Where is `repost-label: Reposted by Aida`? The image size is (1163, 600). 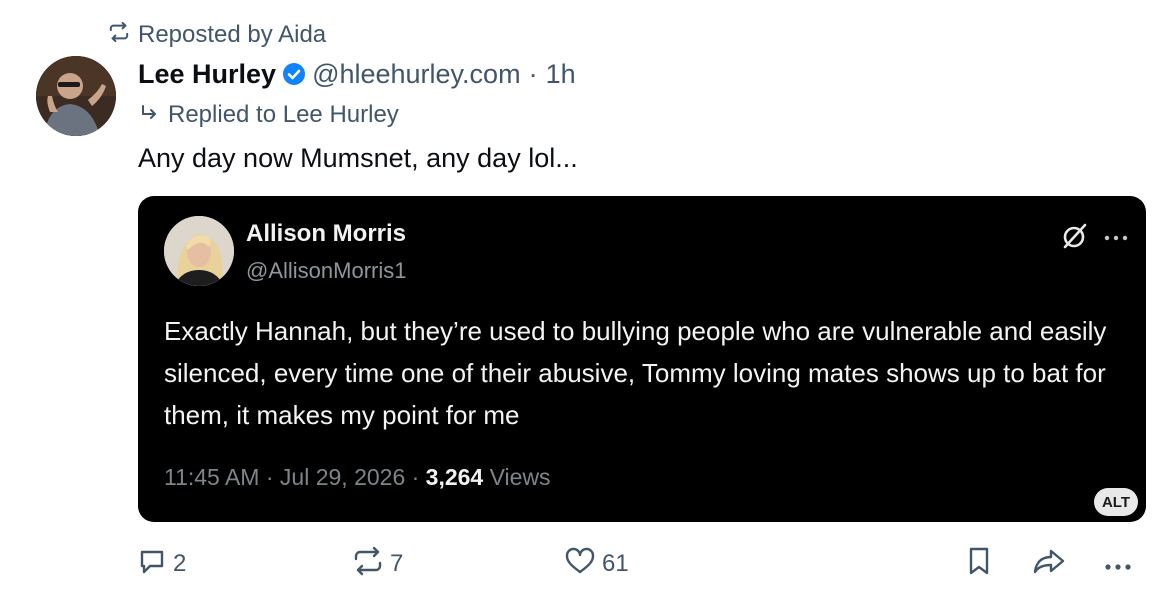
repost-label: Reposted by Aida is located at coordinates (232, 34).